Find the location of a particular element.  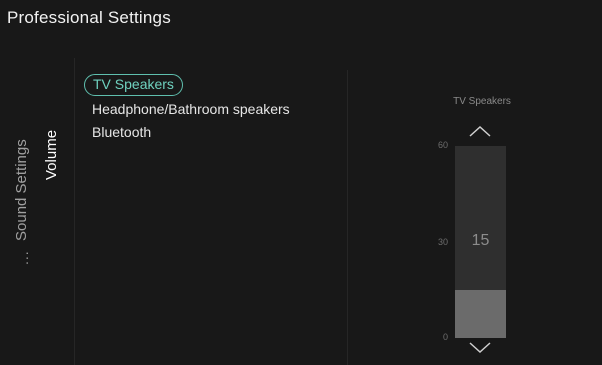

breadcrumb-divider is located at coordinates (74, 211).